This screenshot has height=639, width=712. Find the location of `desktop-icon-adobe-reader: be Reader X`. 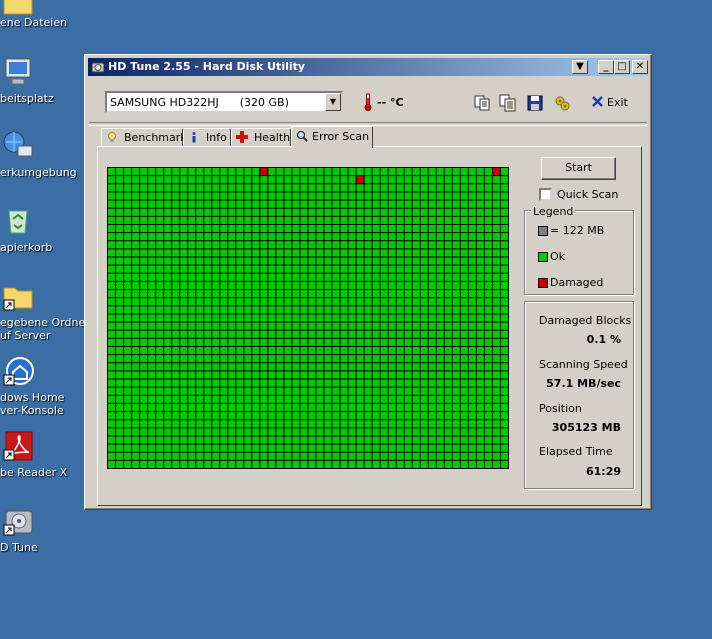

desktop-icon-adobe-reader: be Reader X is located at coordinates (40, 455).